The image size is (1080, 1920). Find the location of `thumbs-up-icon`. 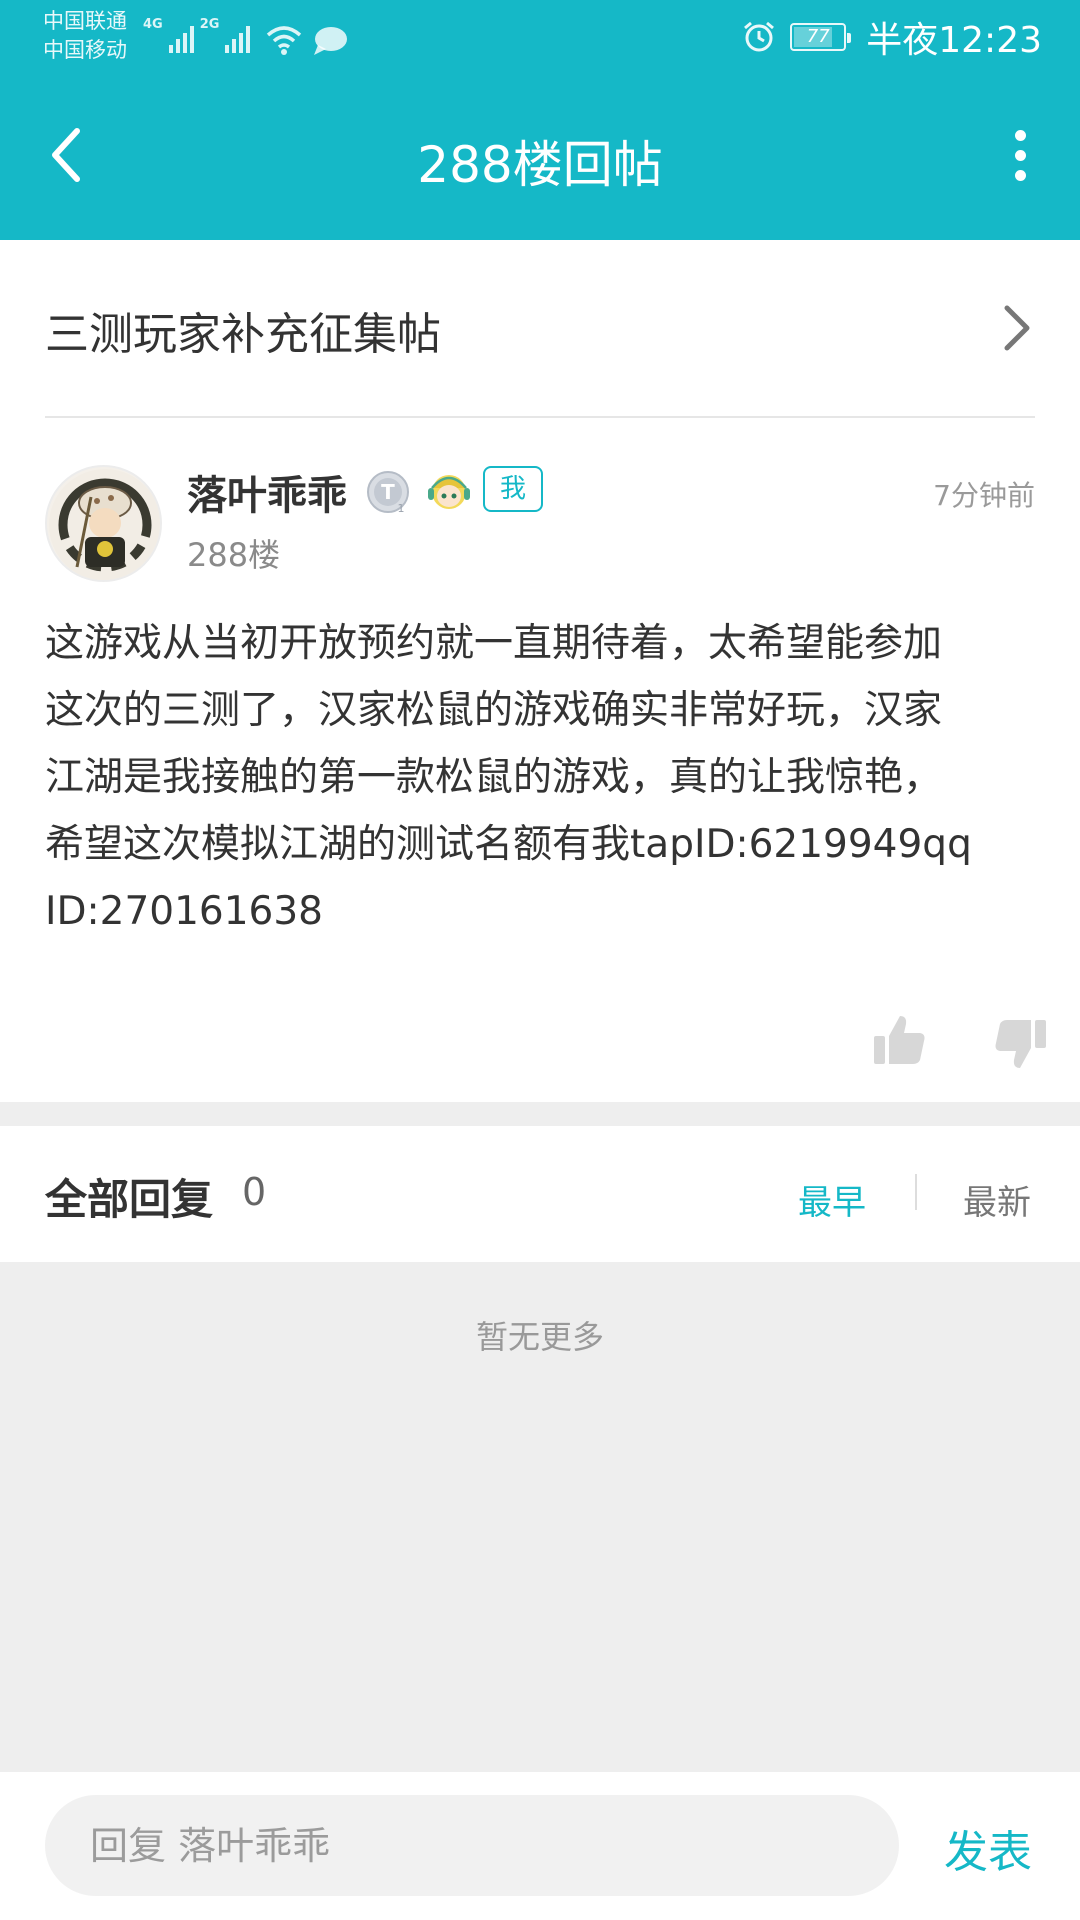

thumbs-up-icon is located at coordinates (900, 1040).